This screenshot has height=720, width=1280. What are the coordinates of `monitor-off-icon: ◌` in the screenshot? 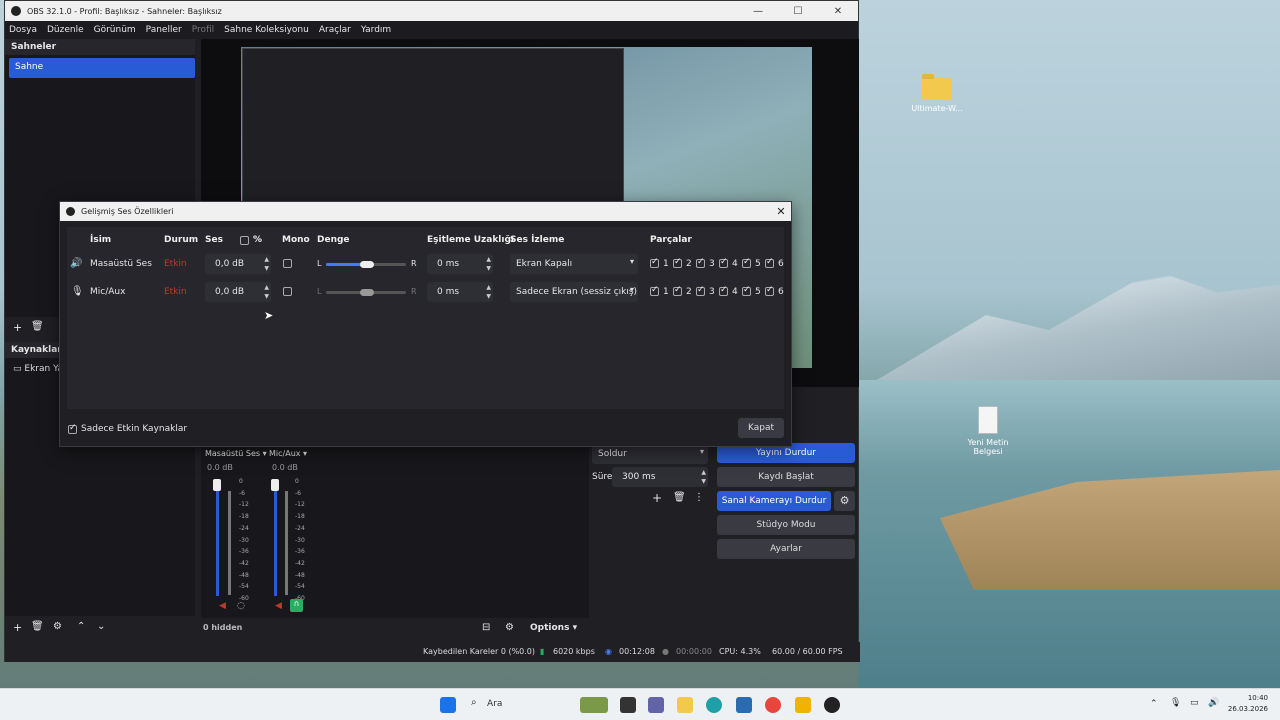 It's located at (241, 606).